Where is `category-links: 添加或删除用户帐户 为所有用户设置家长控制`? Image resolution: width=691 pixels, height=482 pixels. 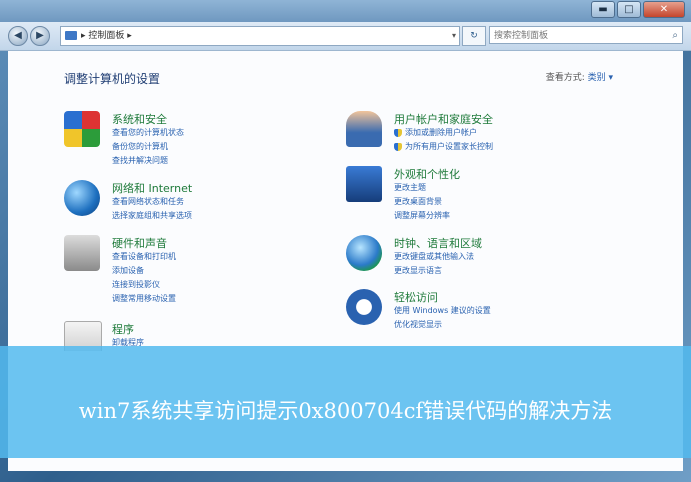 category-links: 添加或删除用户帐户 为所有用户设置家长控制 is located at coordinates (443, 140).